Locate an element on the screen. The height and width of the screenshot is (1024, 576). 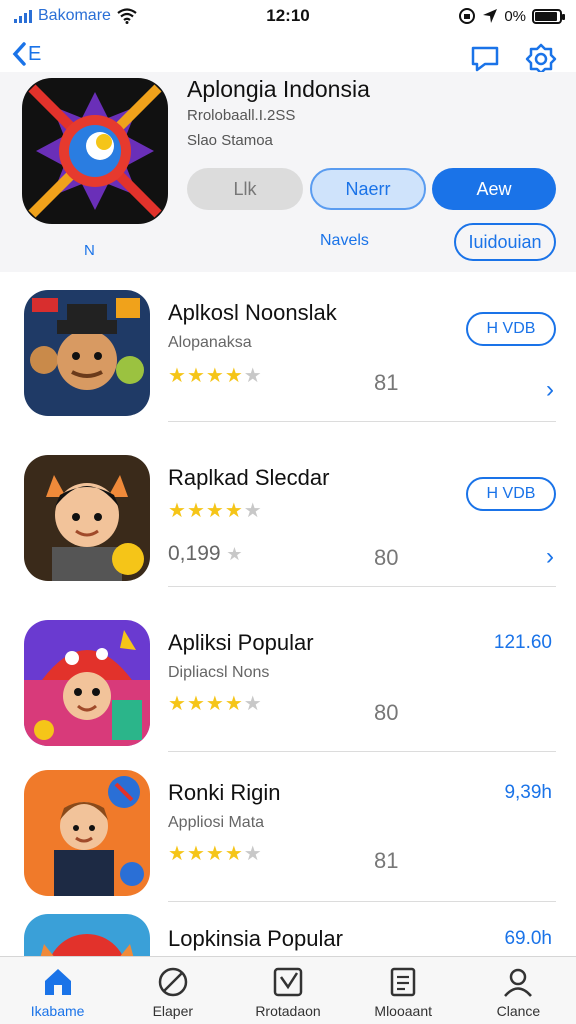
tab-download: Rrotadaon is located at coordinates (287, 990).